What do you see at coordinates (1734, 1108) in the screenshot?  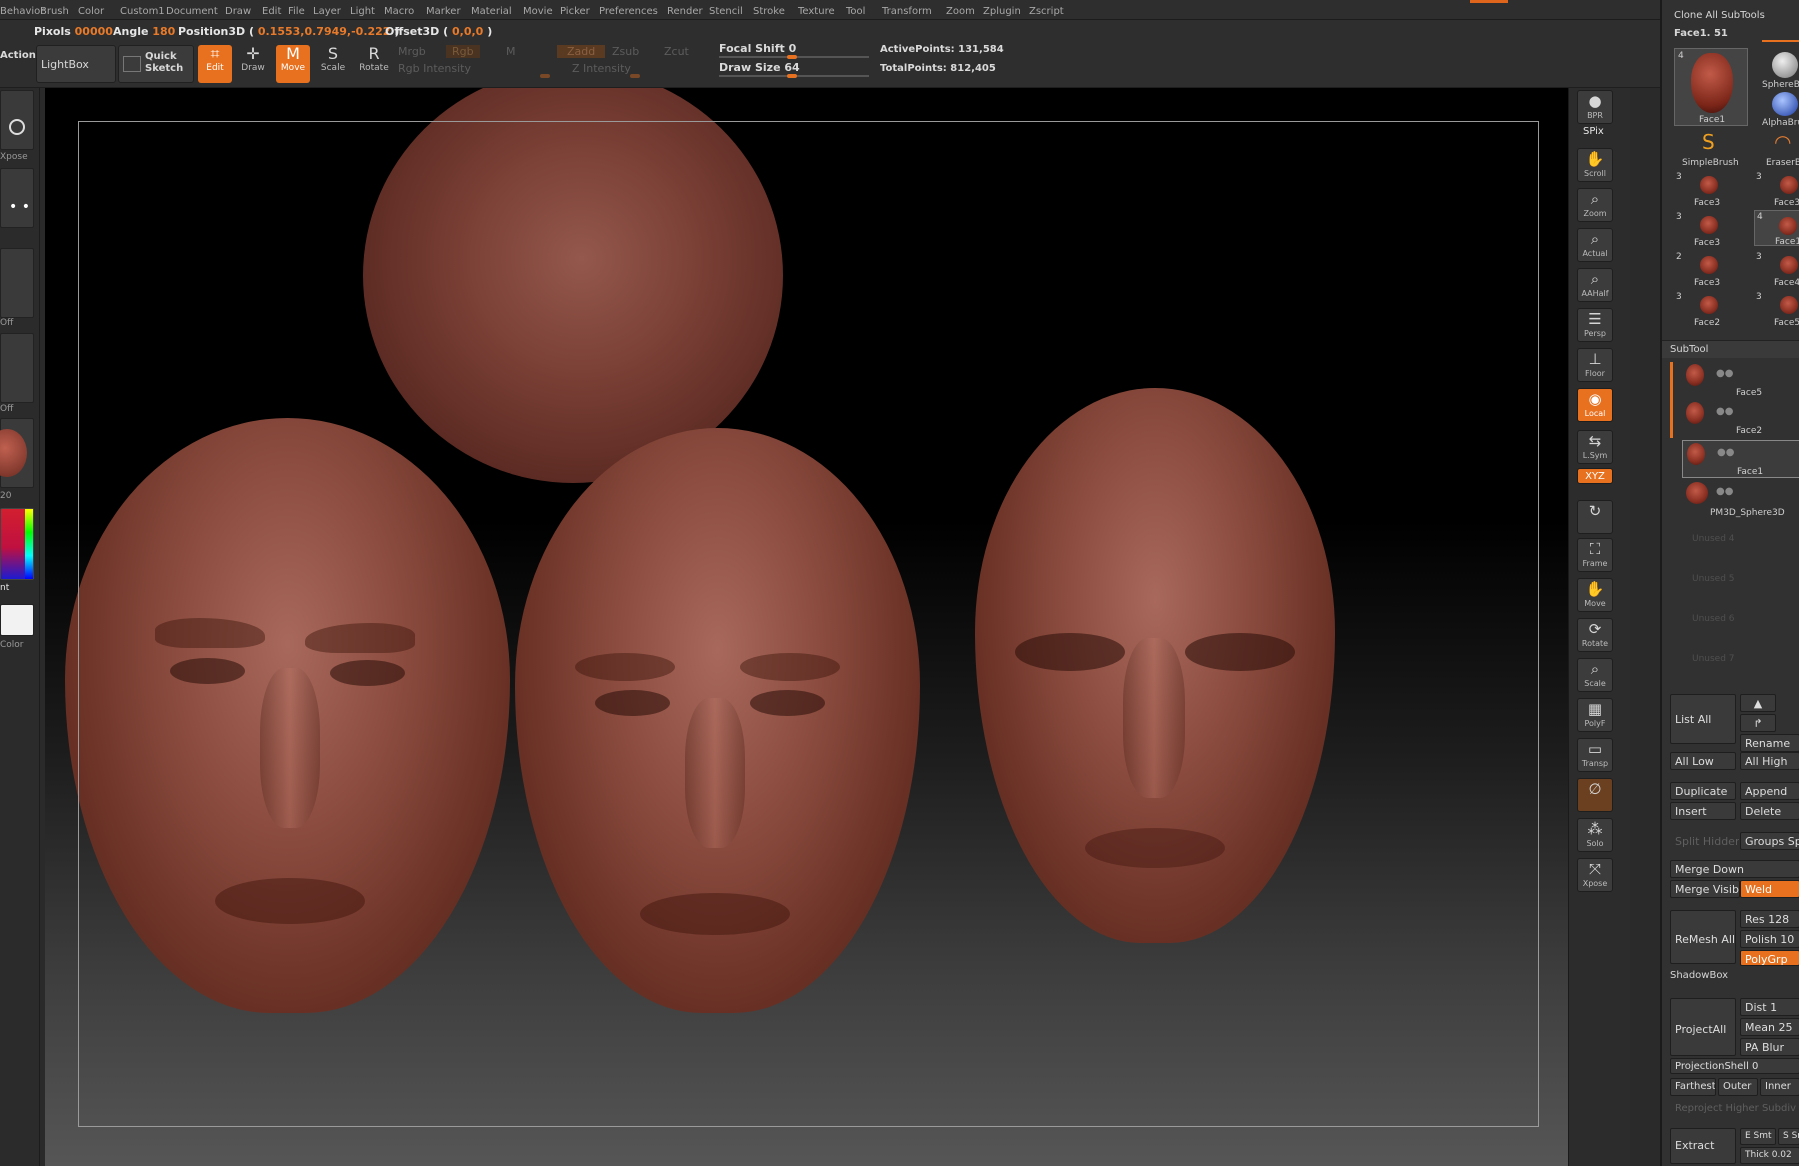 I see `reproject-higher-subdiv-button: Reproject Higher Subdiv` at bounding box center [1734, 1108].